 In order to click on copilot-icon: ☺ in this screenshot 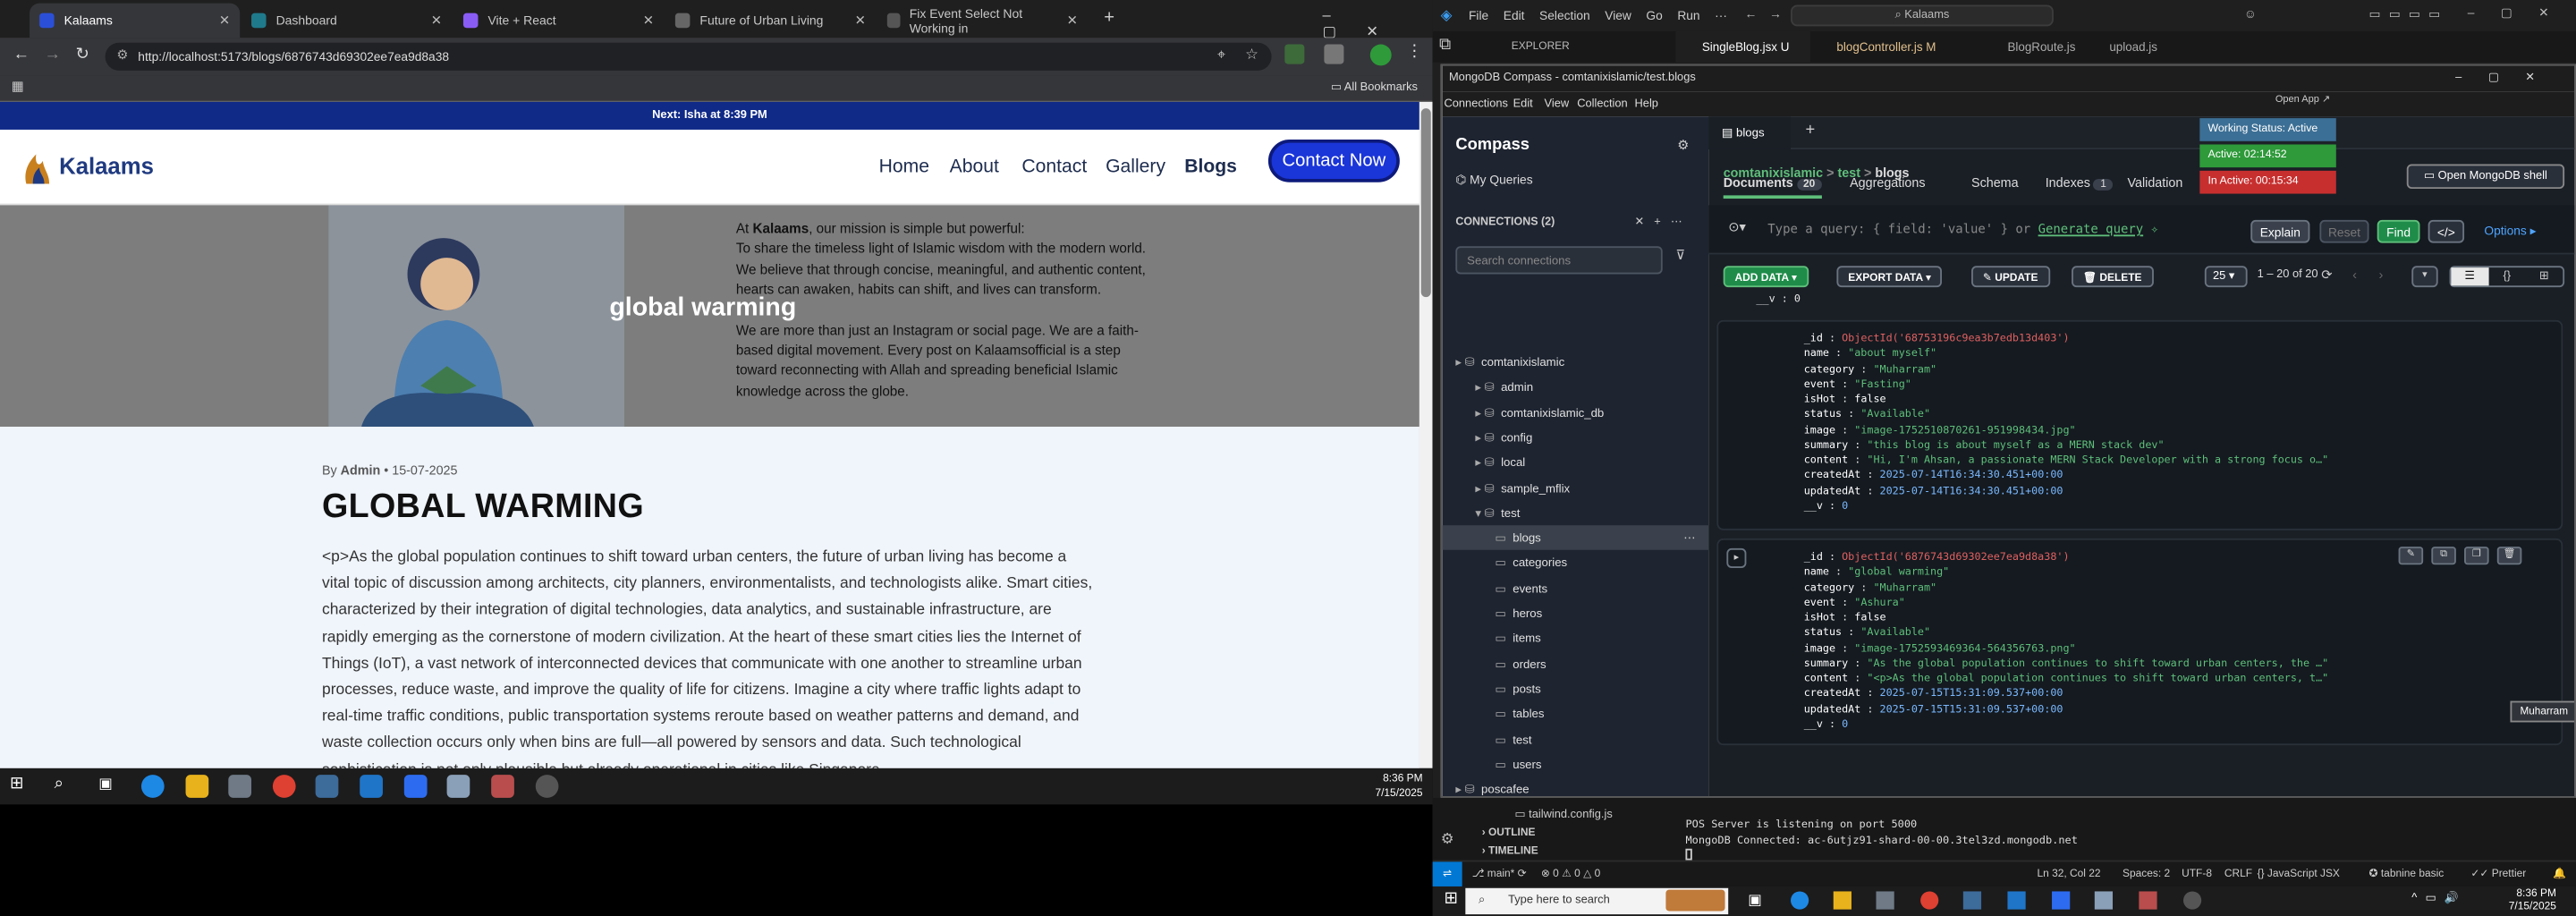, I will do `click(2250, 13)`.